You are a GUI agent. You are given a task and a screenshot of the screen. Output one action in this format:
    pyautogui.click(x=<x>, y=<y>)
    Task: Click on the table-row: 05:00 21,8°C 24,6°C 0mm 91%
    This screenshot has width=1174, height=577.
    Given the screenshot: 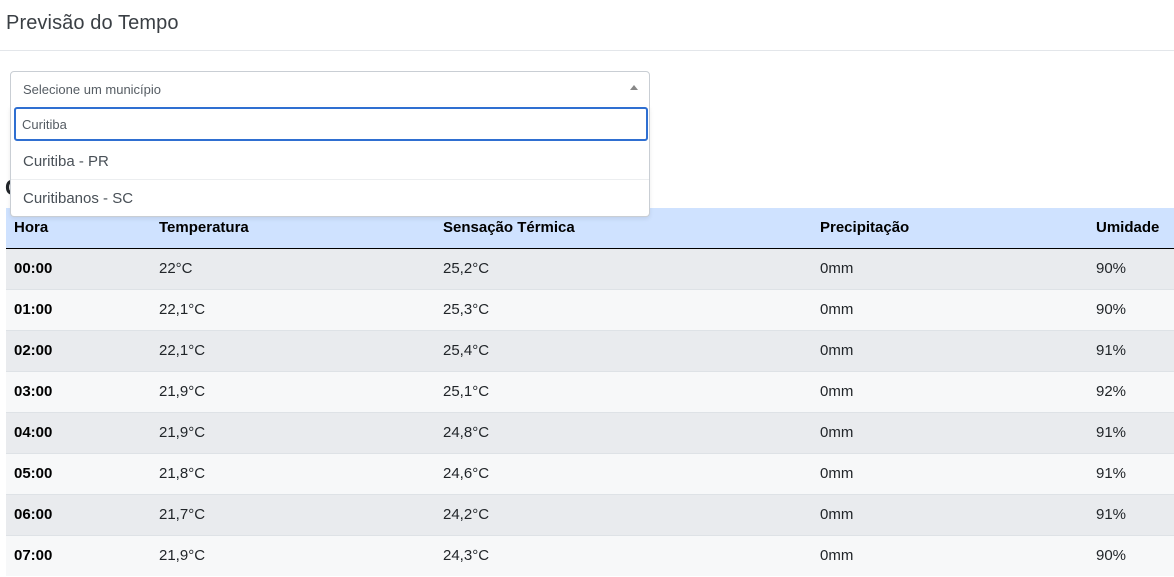 What is the action you would take?
    pyautogui.click(x=590, y=473)
    